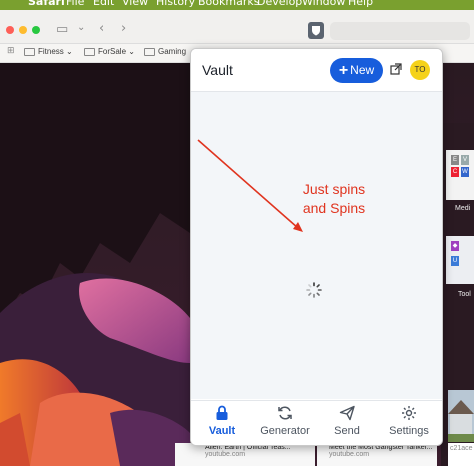 The width and height of the screenshot is (474, 466). I want to click on bottom-nav: Vault Generator Send Settings, so click(316, 422).